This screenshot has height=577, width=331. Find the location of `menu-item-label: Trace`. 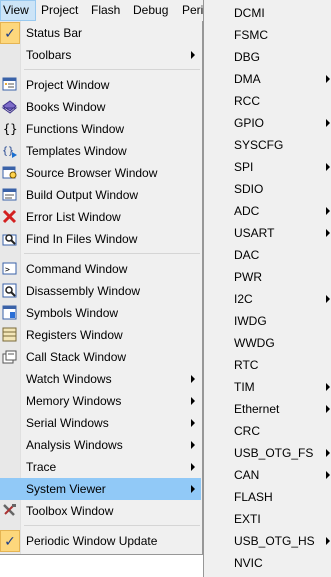

menu-item-label: Trace is located at coordinates (41, 467).